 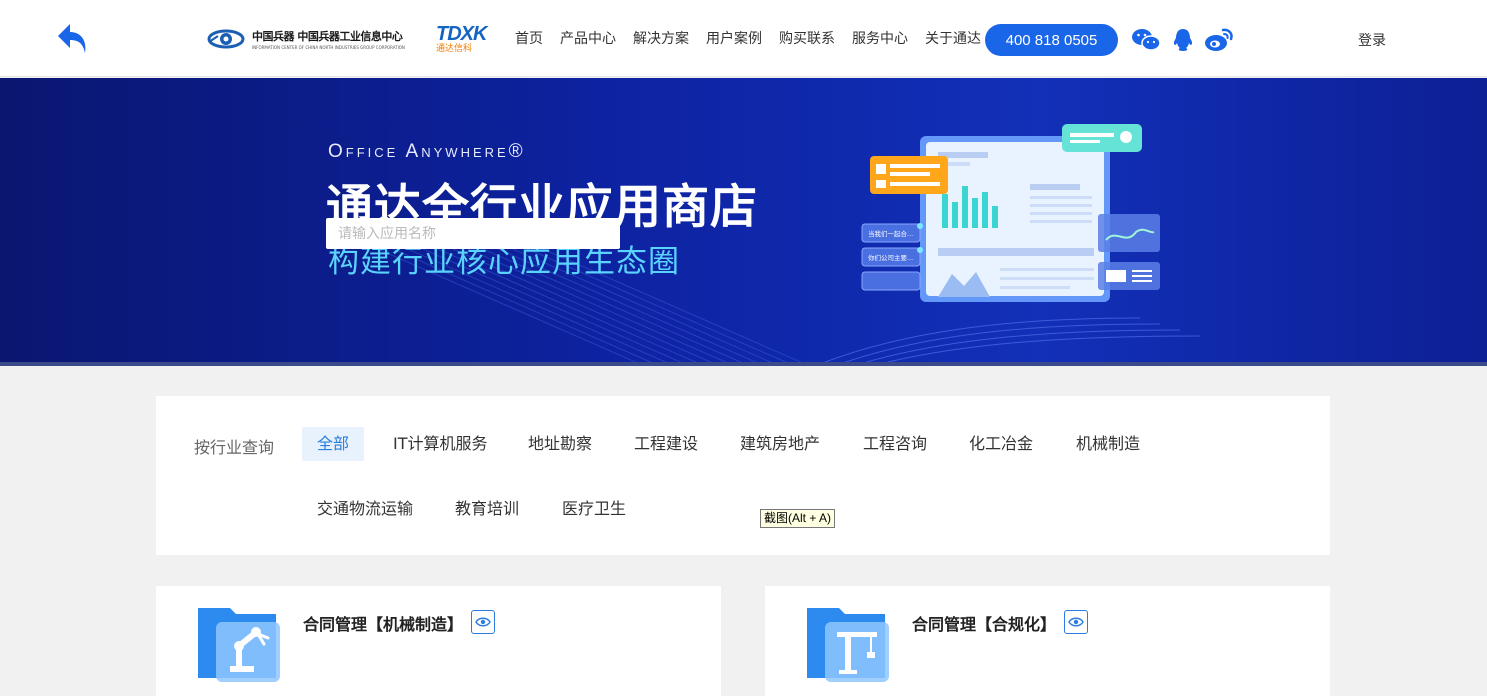 I want to click on filter-label: 按行业查询, so click(x=234, y=447).